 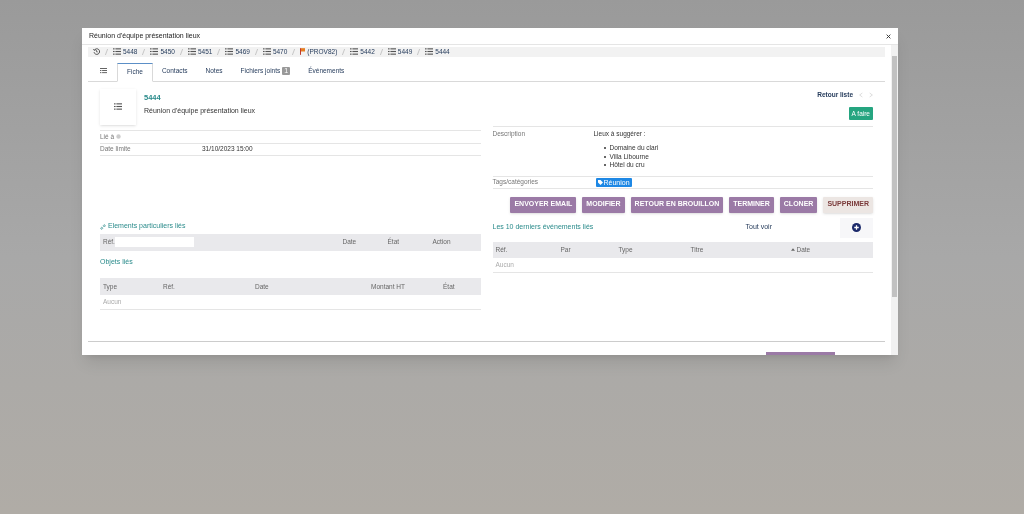 What do you see at coordinates (303, 52) in the screenshot?
I see `flag-icon` at bounding box center [303, 52].